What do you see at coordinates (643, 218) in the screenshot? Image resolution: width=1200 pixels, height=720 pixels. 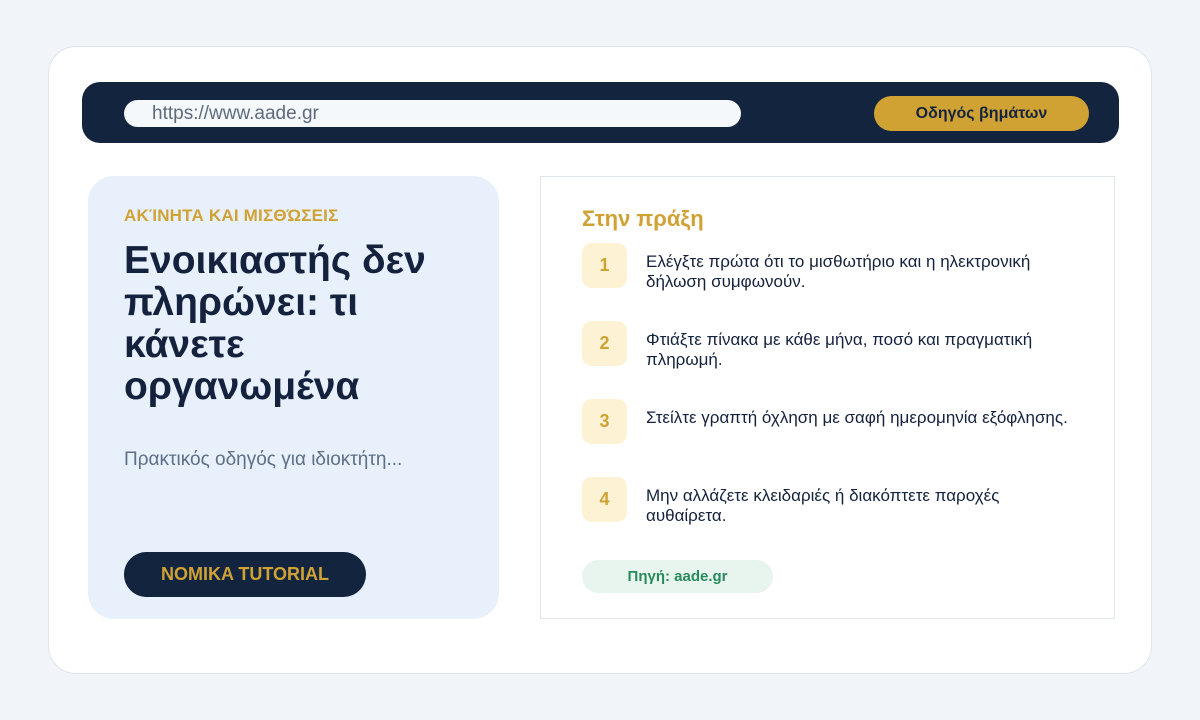 I see `practice-title: Στην πράξη` at bounding box center [643, 218].